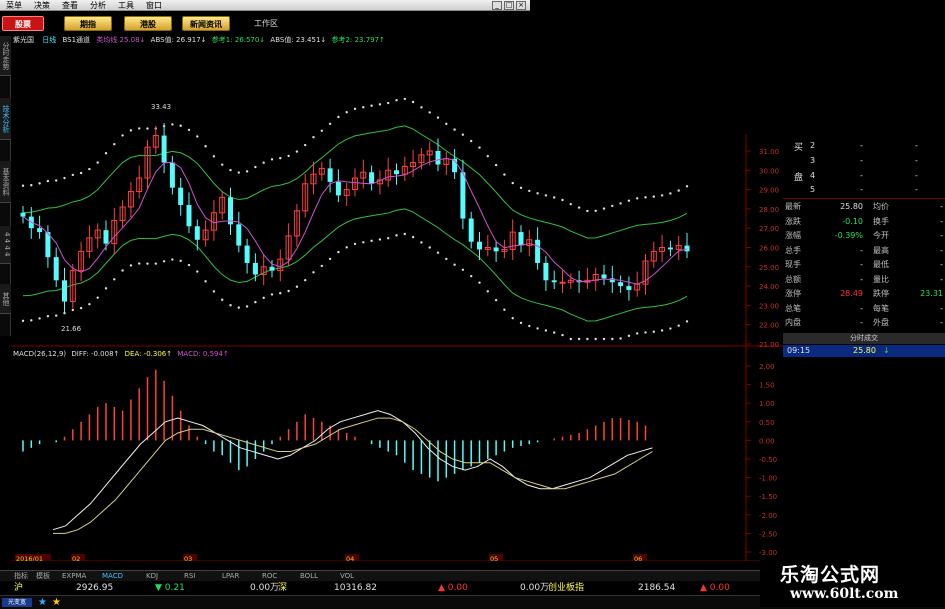  Describe the element at coordinates (203, 354) in the screenshot. I see `macd-value: MACD: 0.594↑` at that location.